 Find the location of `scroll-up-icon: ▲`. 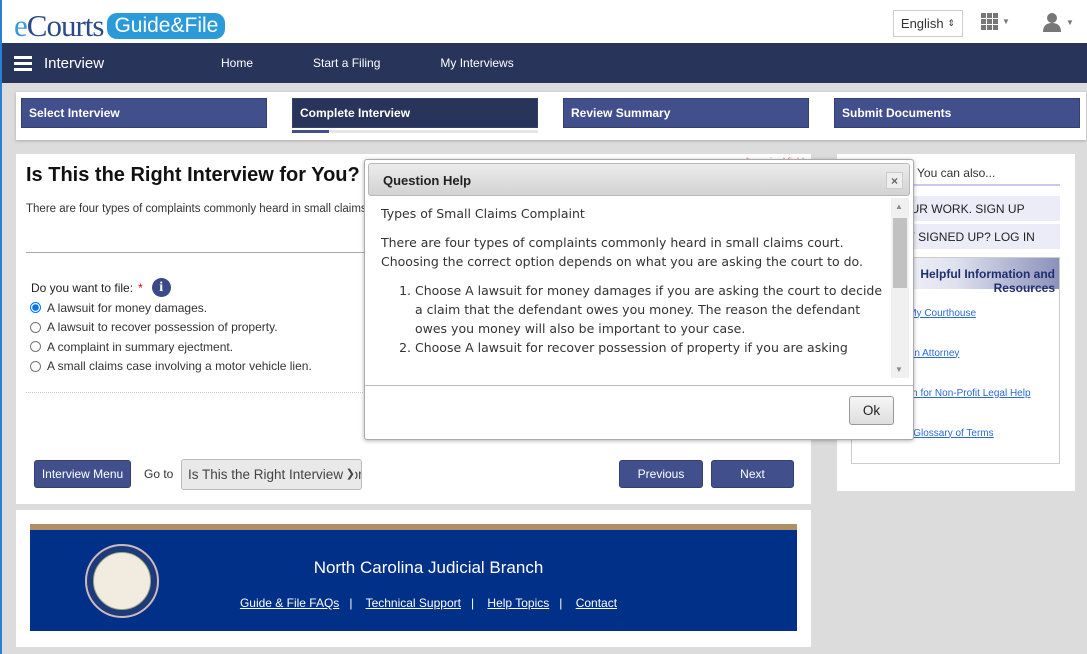

scroll-up-icon: ▲ is located at coordinates (899, 206).